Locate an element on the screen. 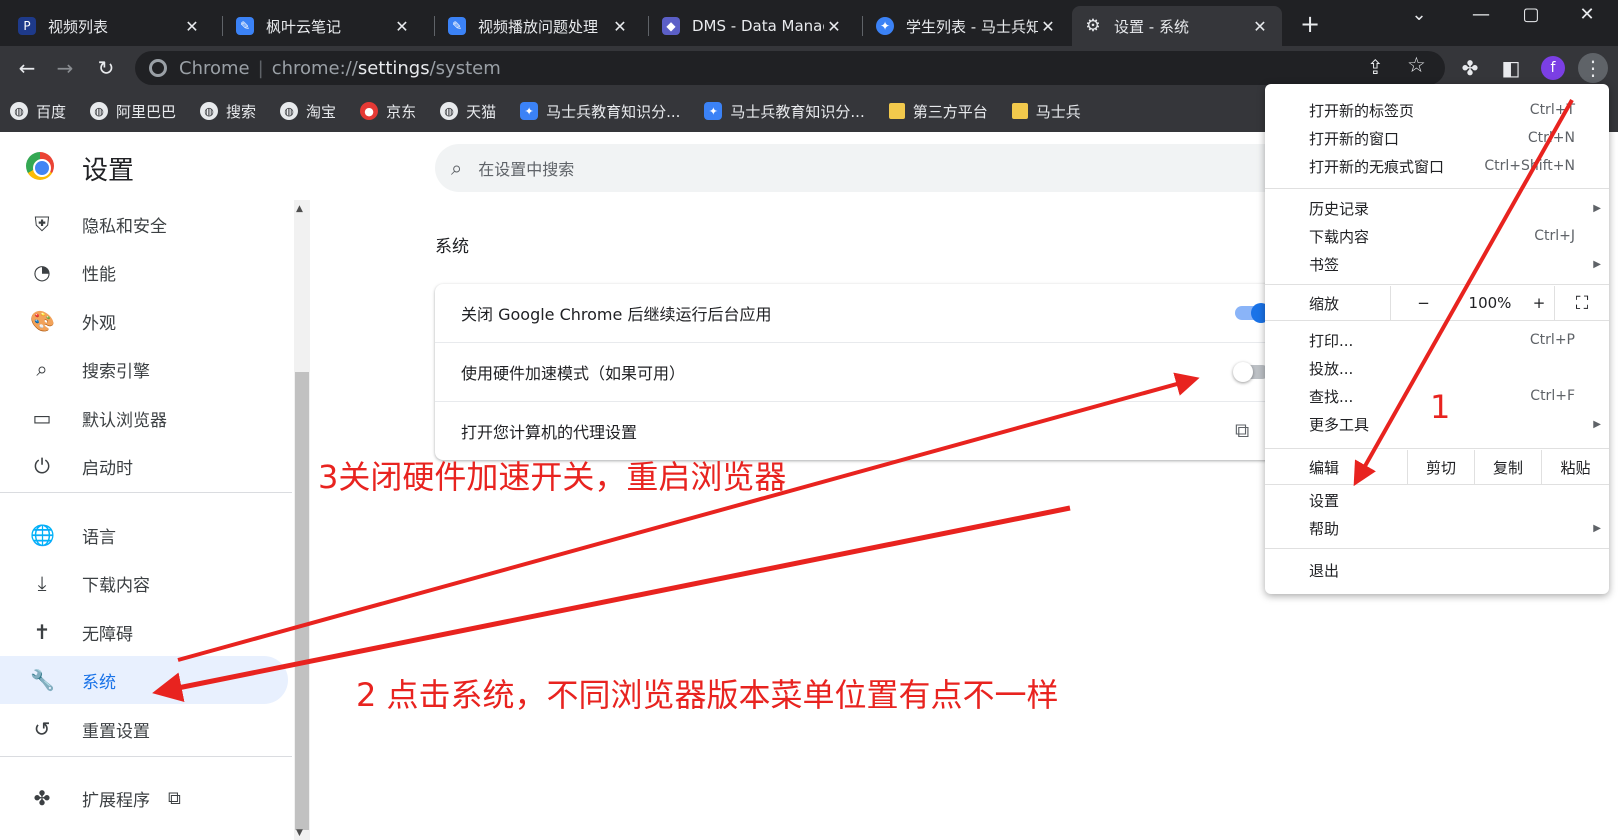  sidebar-item-label: 搜索引擎 is located at coordinates (116, 371).